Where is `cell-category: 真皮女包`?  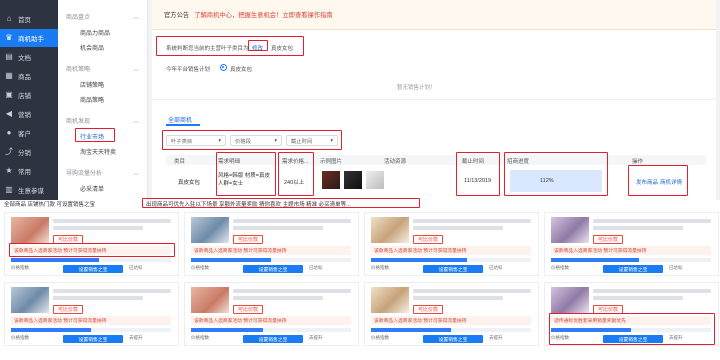 cell-category: 真皮女包 is located at coordinates (189, 183).